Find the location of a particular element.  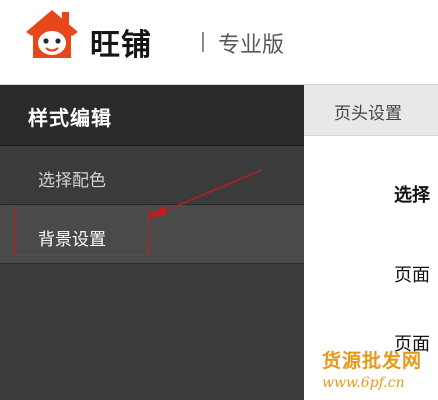

watermark: 货源批发网 www.6pf.cn is located at coordinates (377, 368).